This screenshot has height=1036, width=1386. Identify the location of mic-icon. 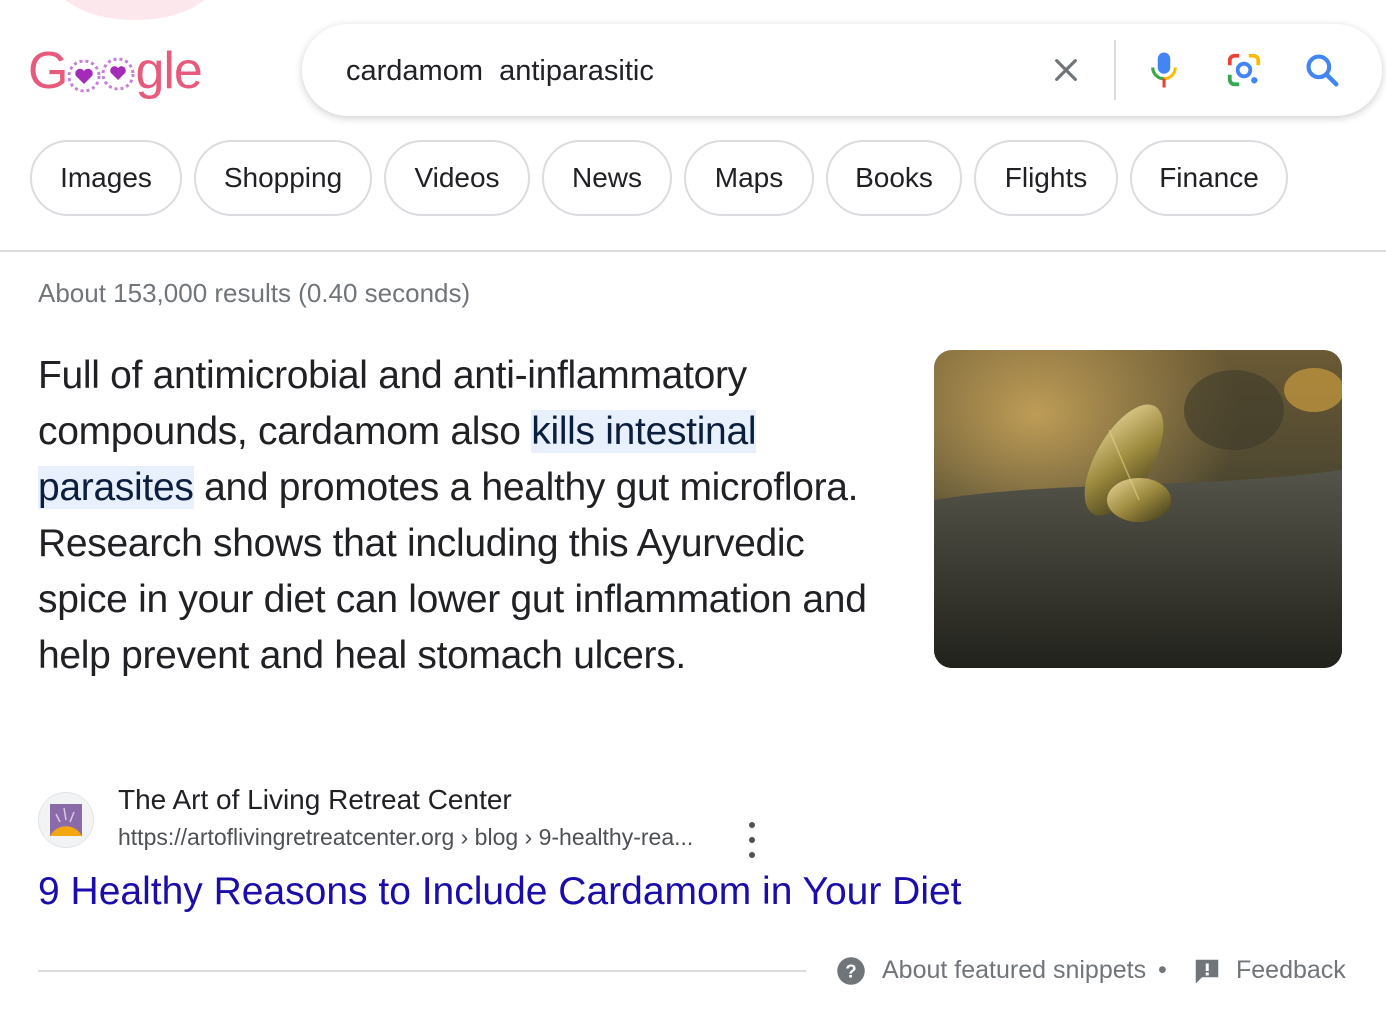
(1164, 70).